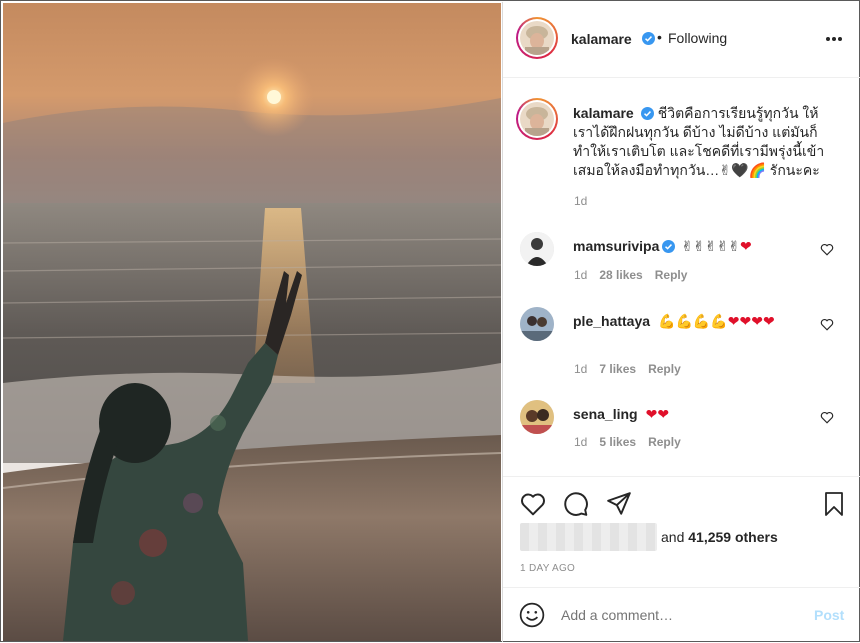 The width and height of the screenshot is (860, 643). I want to click on smiley-icon, so click(532, 615).